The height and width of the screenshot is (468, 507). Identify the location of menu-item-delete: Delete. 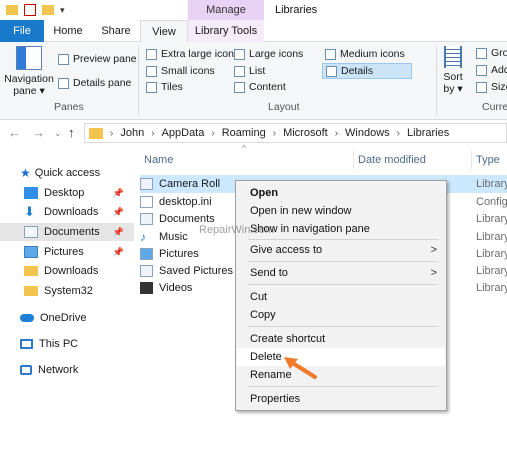
(341, 357).